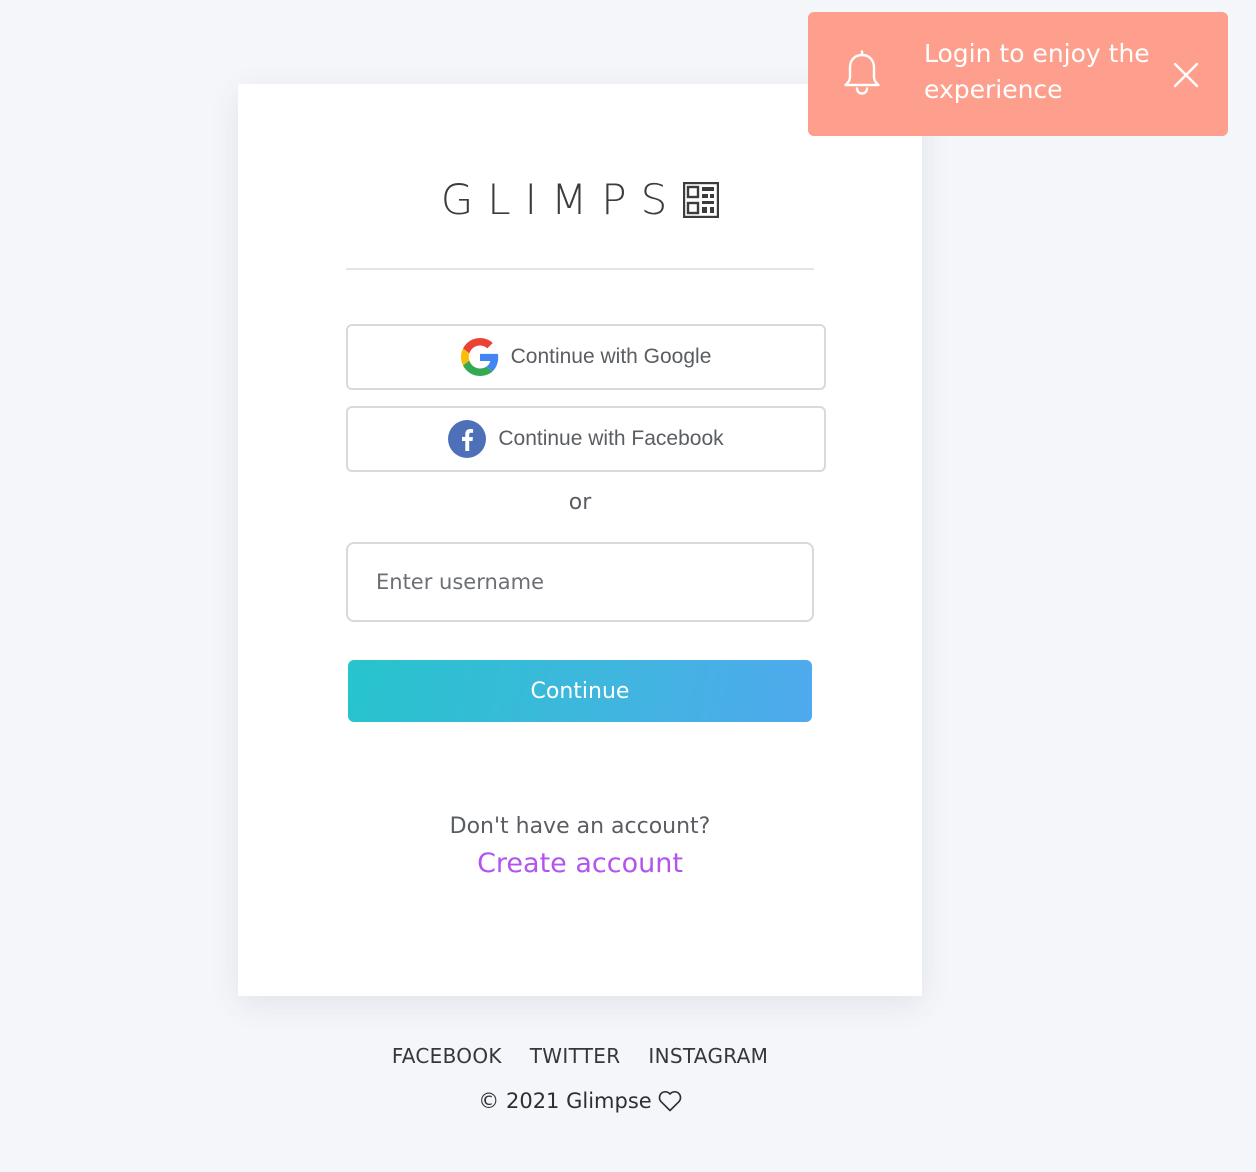  I want to click on qr-code-icon, so click(701, 200).